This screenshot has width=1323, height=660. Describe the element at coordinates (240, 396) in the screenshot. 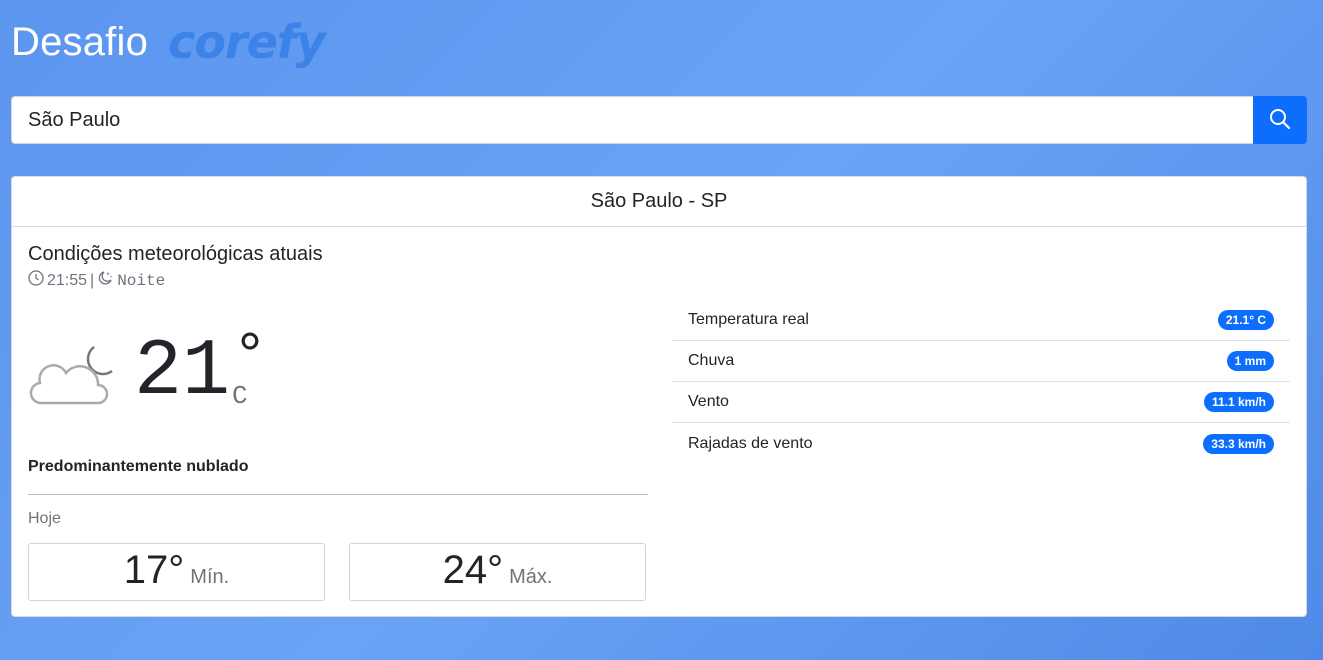

I see `celsius-unit: C` at that location.